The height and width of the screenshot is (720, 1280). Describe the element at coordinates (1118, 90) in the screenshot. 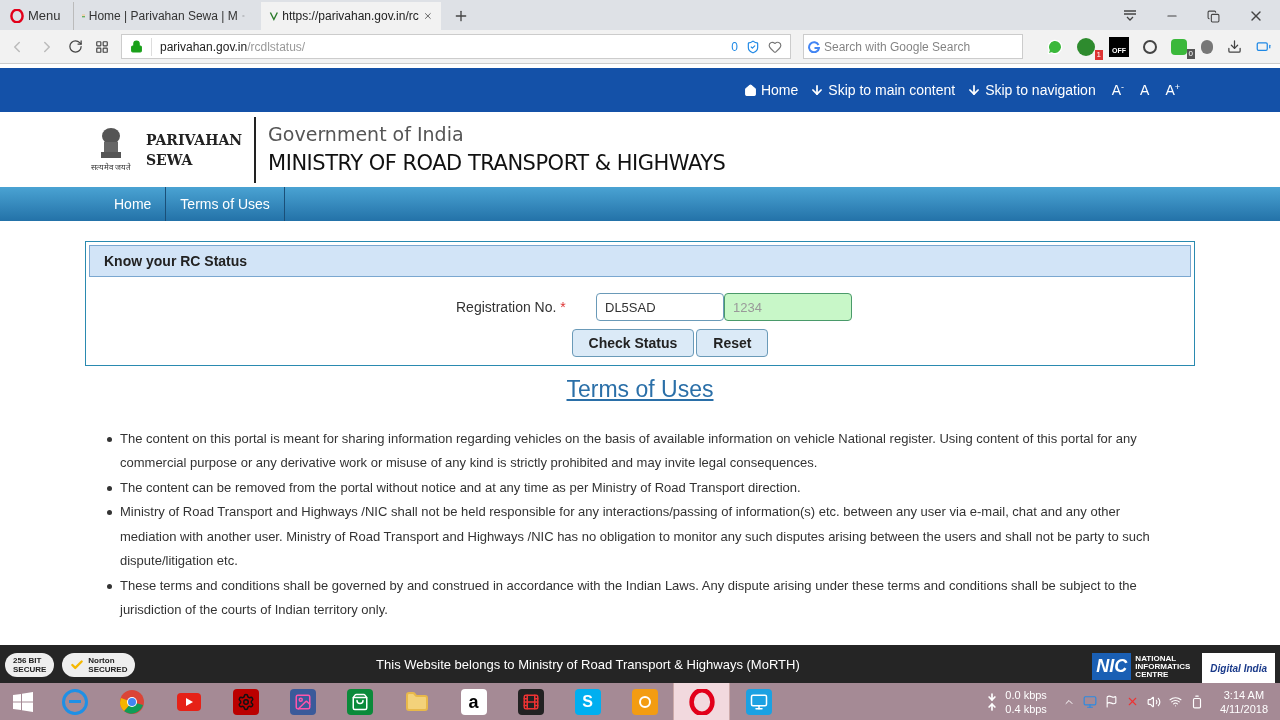

I see `font-size-link: A$^{-}$` at that location.